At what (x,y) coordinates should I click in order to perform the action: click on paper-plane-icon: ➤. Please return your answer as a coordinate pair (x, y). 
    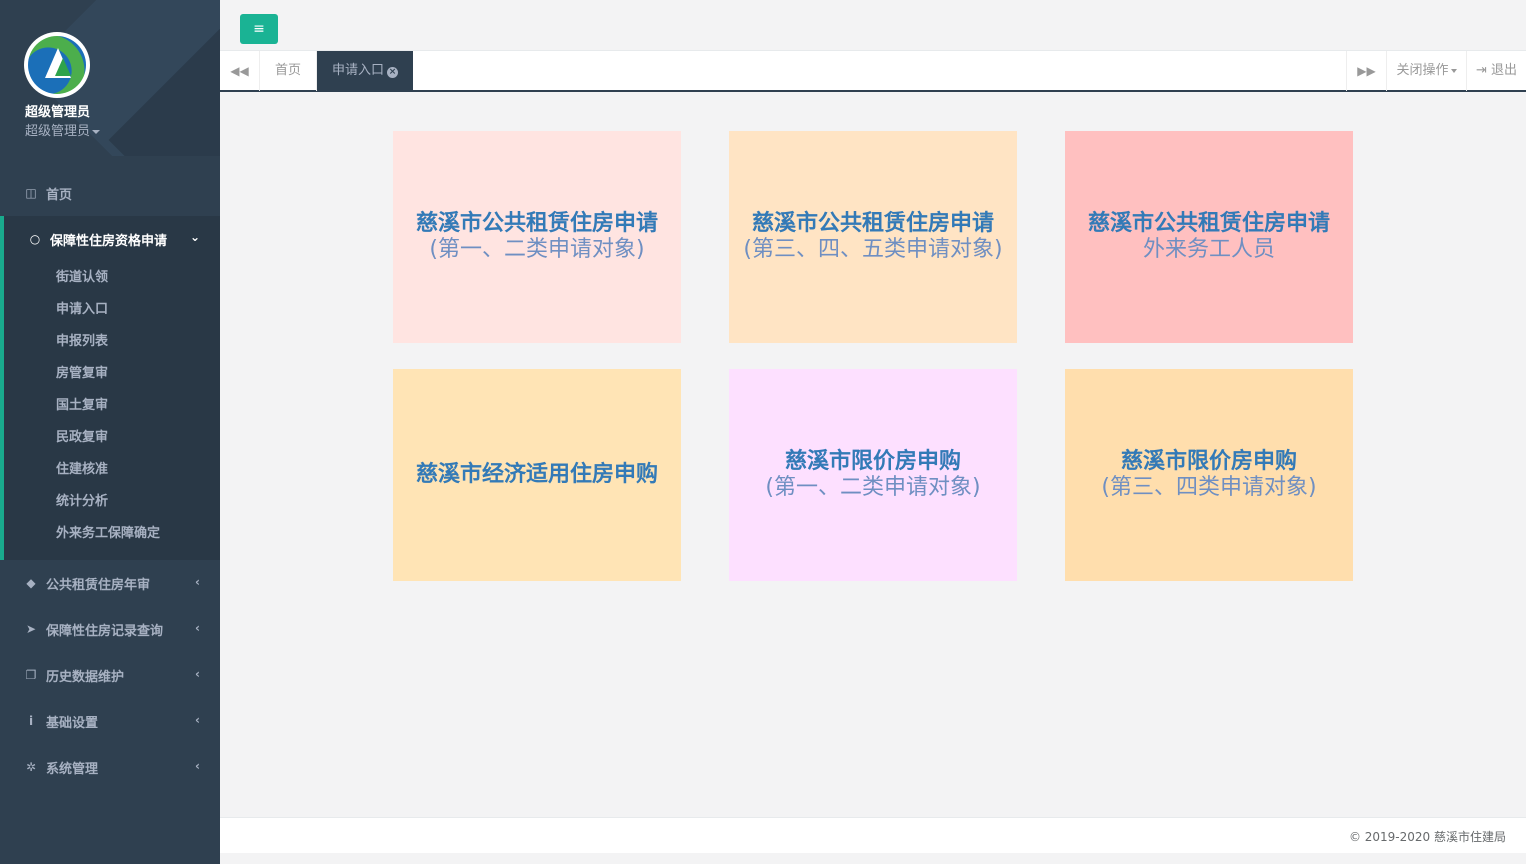
    Looking at the image, I should click on (31, 629).